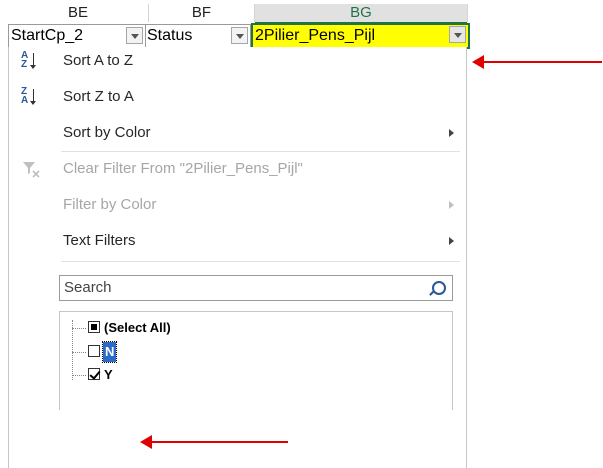 This screenshot has width=603, height=468. Describe the element at coordinates (457, 34) in the screenshot. I see `filter-dropdown-button-active` at that location.